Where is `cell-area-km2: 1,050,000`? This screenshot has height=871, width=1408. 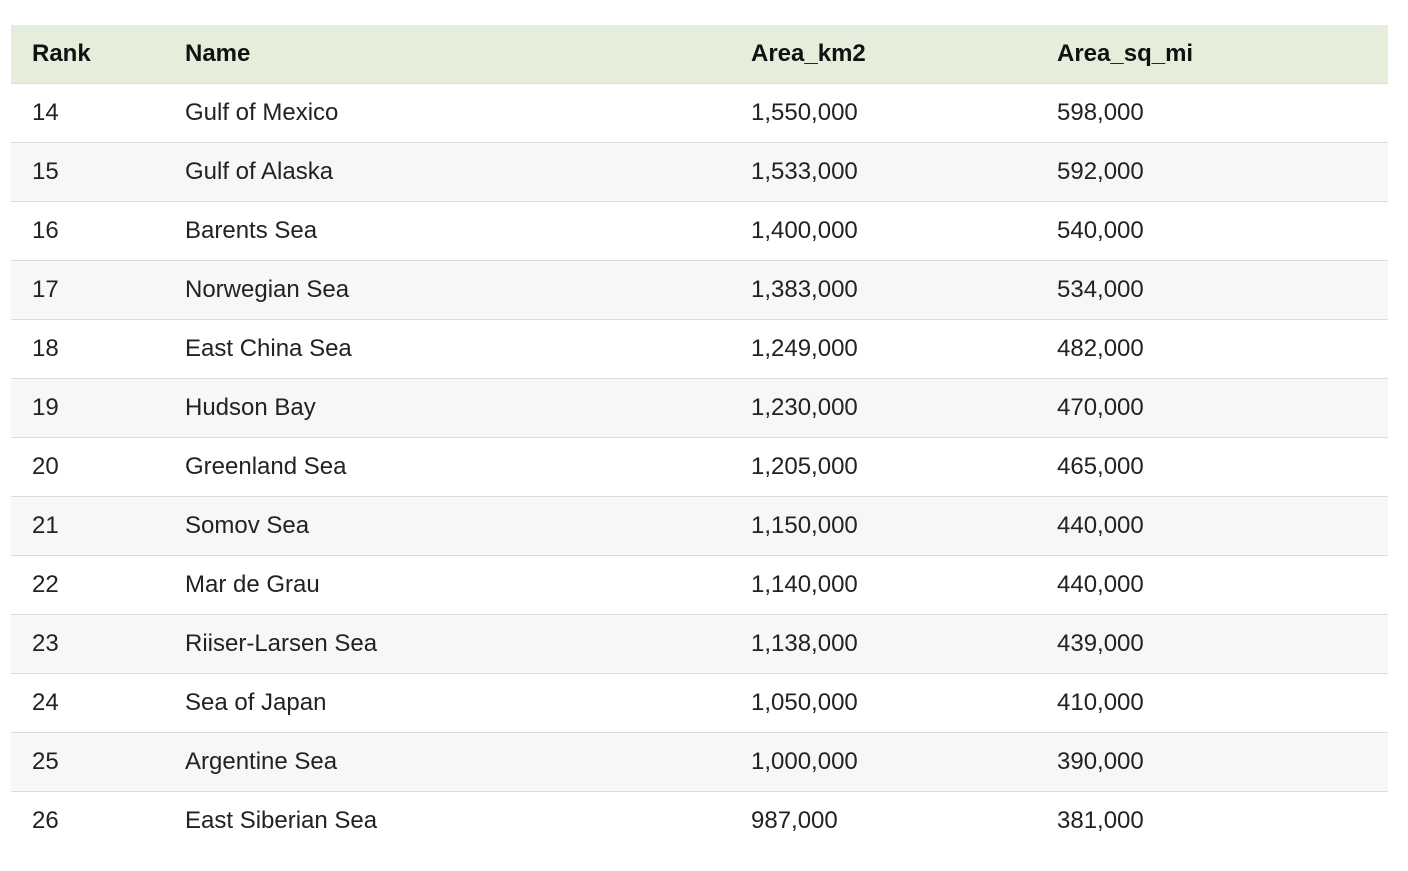 cell-area-km2: 1,050,000 is located at coordinates (804, 702).